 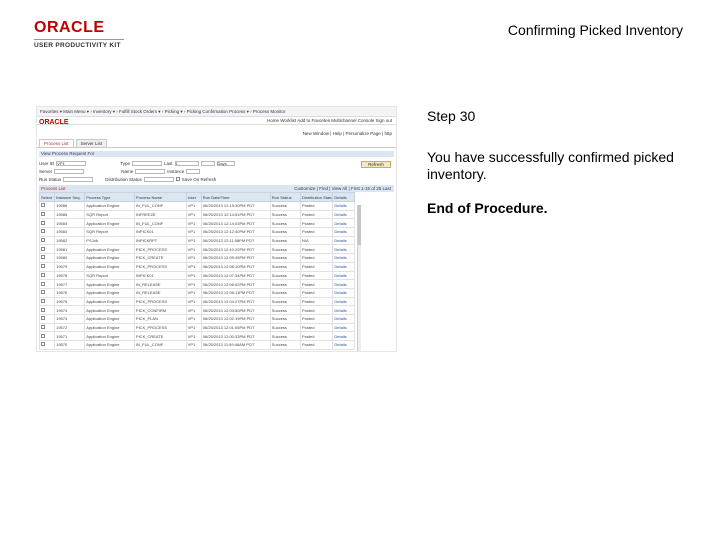 I want to click on tab-server-list: Server List, so click(x=91, y=143).